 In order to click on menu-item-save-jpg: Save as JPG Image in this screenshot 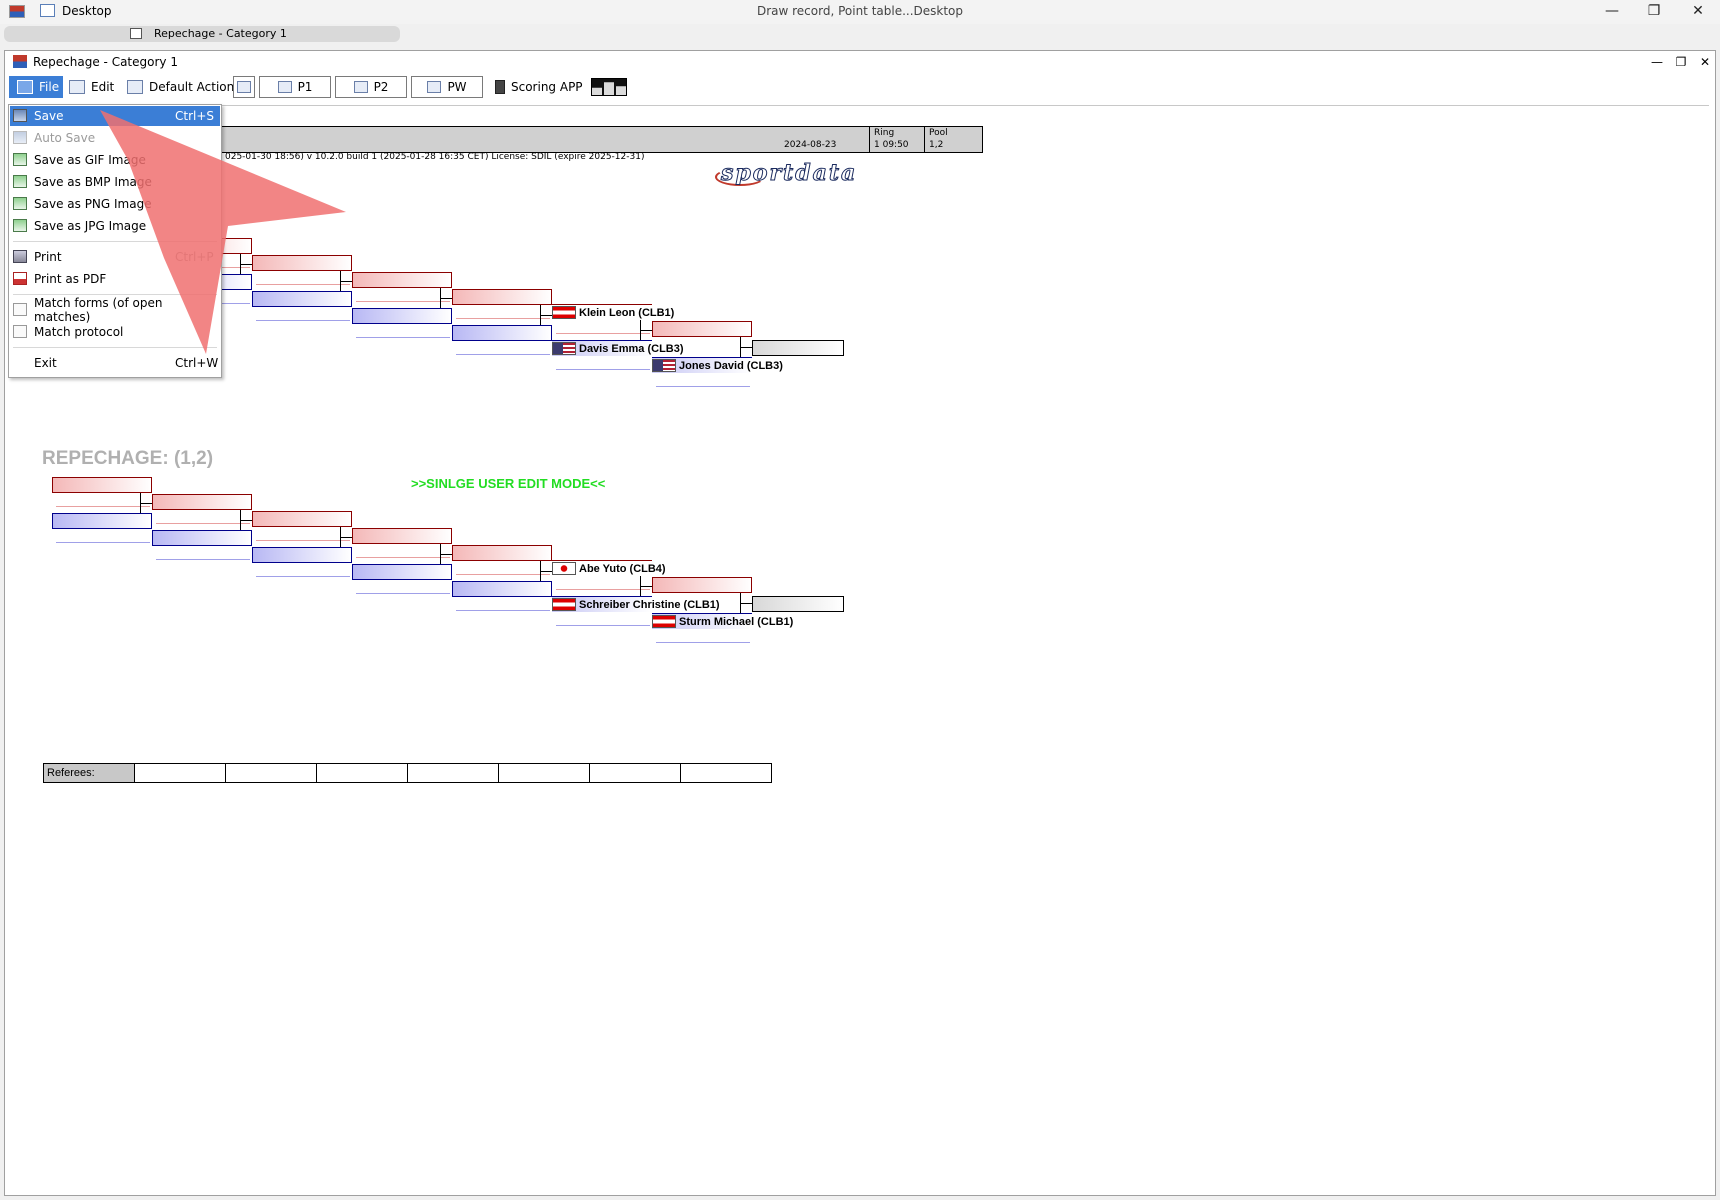, I will do `click(115, 226)`.